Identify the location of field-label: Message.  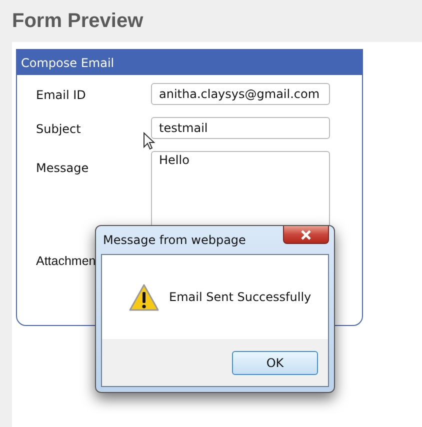
(63, 167).